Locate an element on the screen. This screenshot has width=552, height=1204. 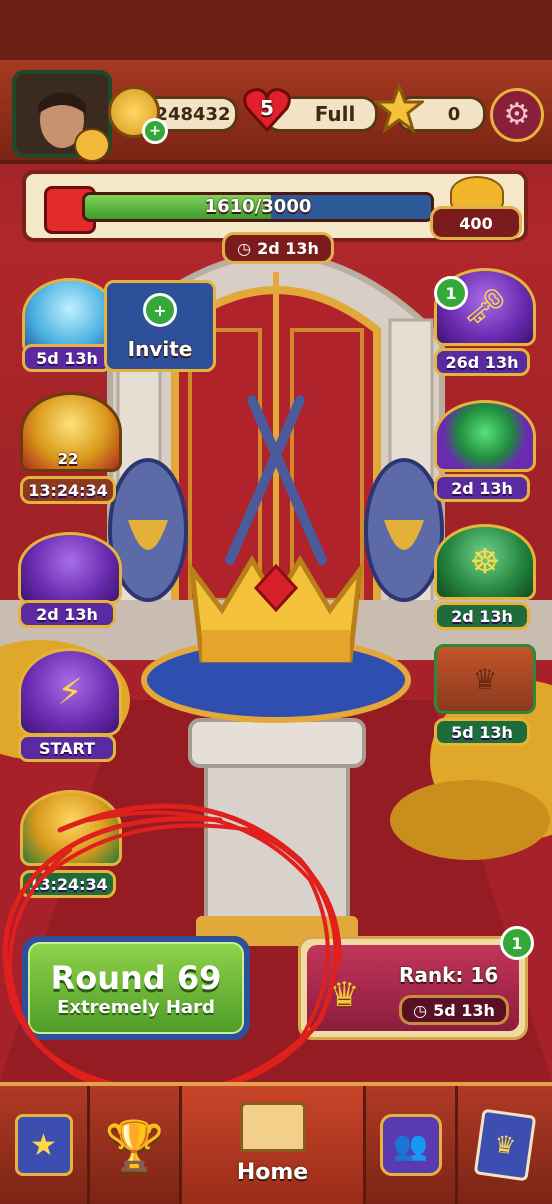
trophy-icon: 🏆 is located at coordinates (134, 1145).